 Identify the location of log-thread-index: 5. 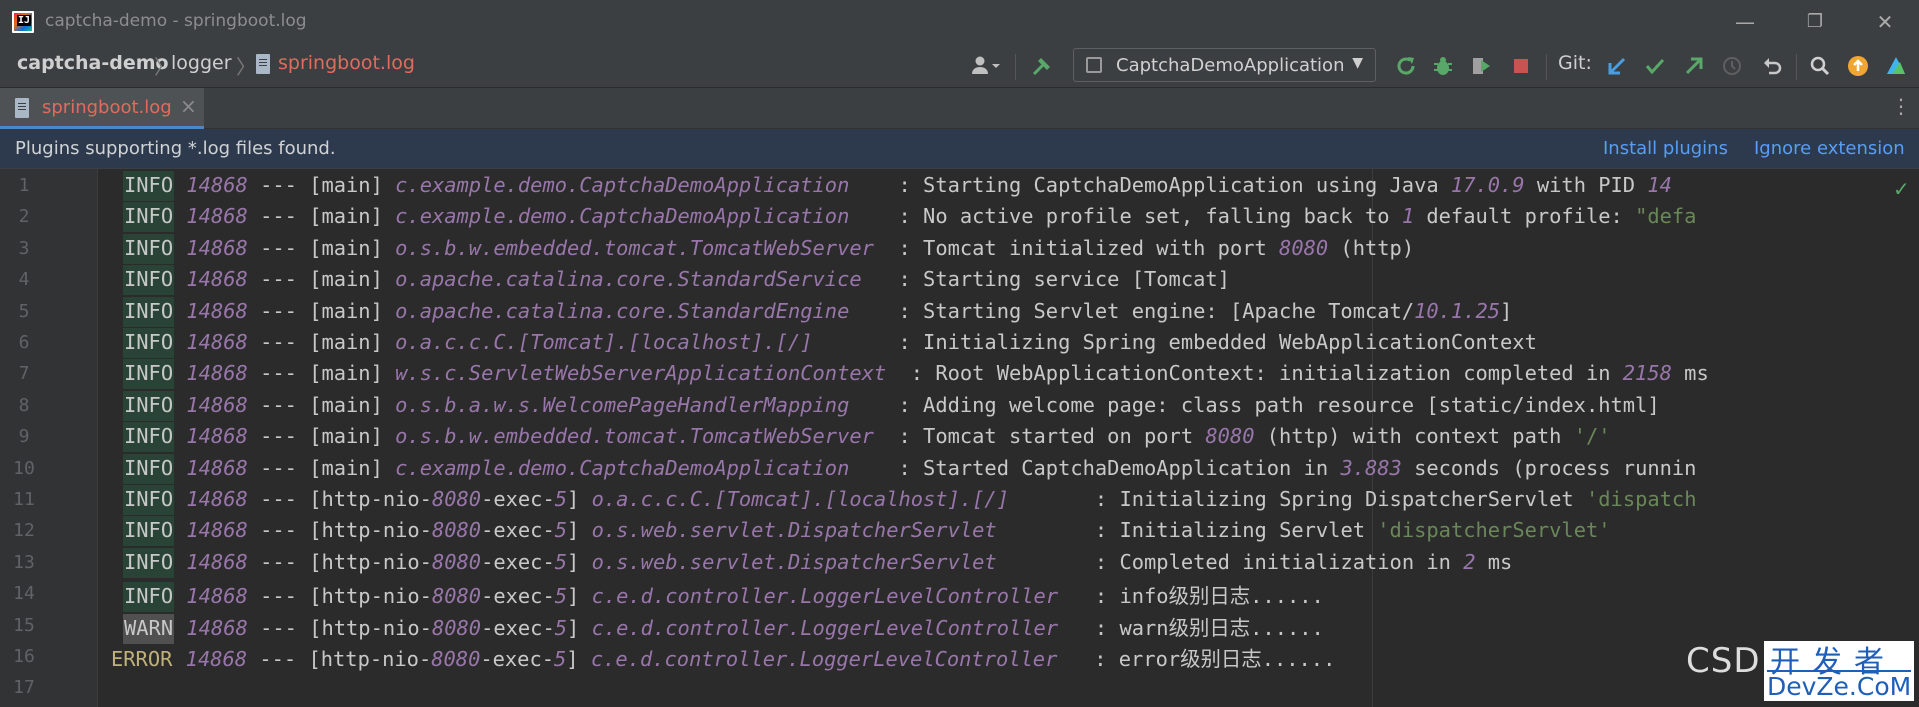
(560, 659).